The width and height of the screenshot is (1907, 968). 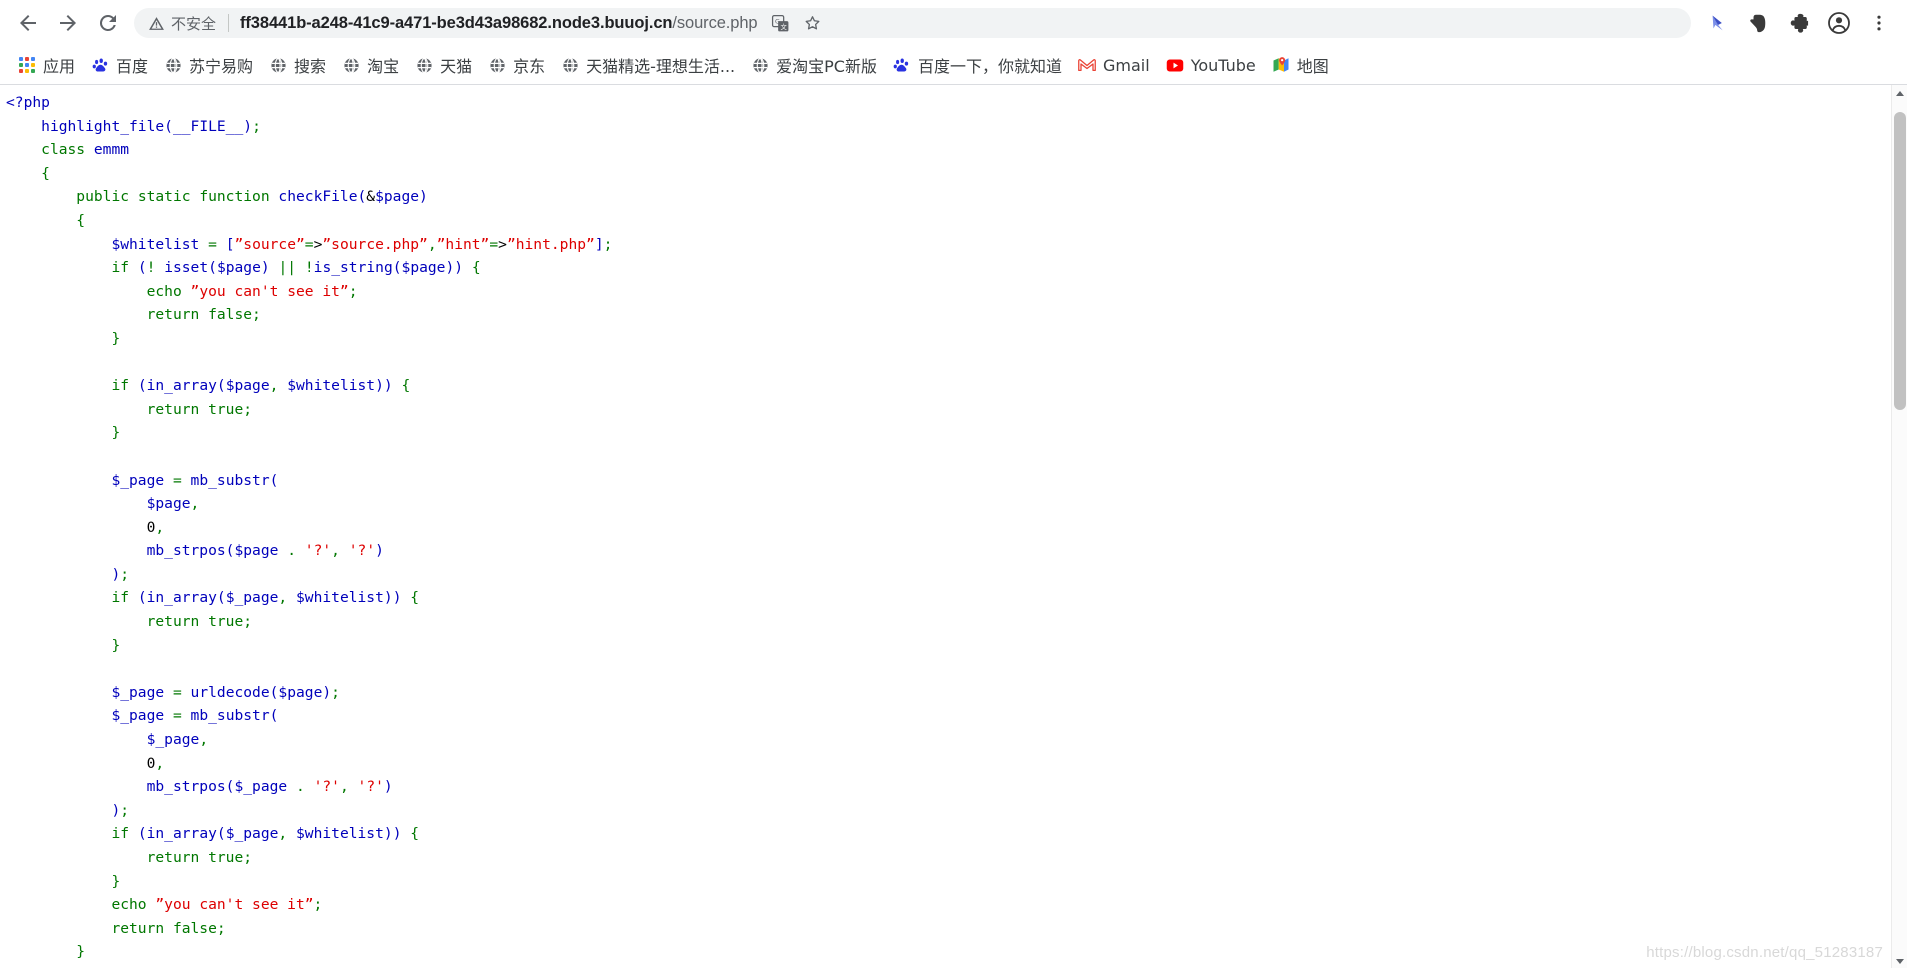 I want to click on bookmark-apps: 应用, so click(x=46, y=65).